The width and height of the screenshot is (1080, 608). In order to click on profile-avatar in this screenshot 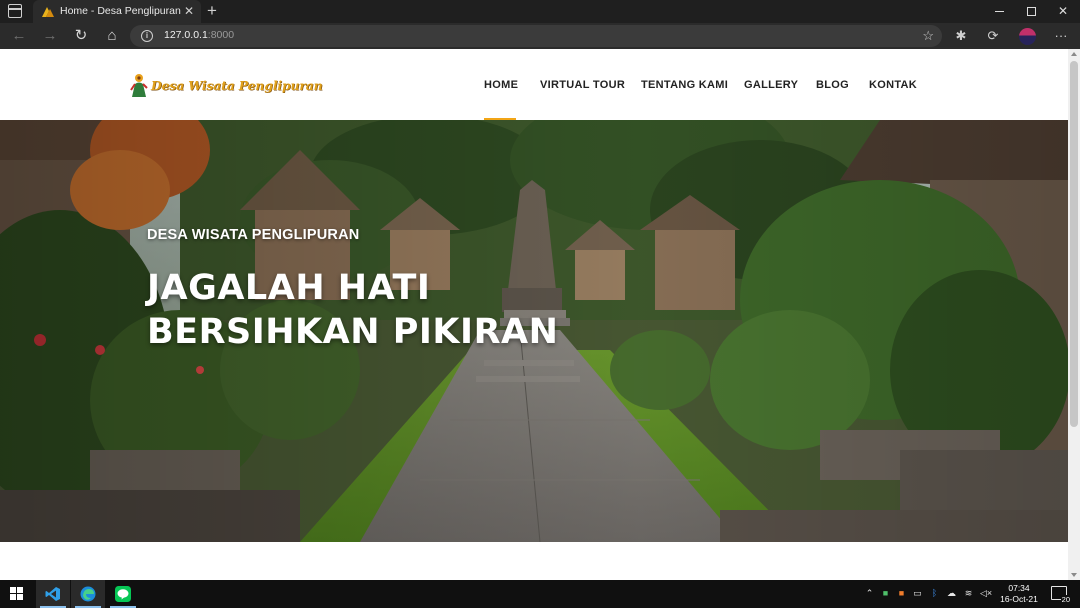, I will do `click(1027, 36)`.